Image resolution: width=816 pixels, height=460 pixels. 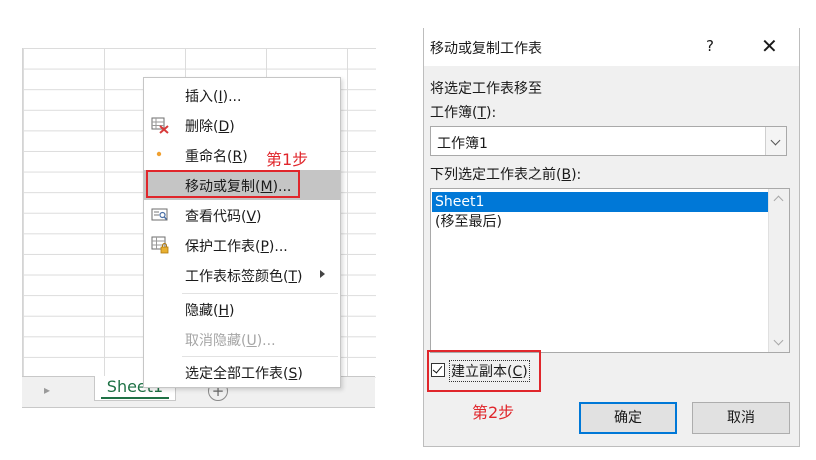 What do you see at coordinates (484, 371) in the screenshot?
I see `step2-highlight-box` at bounding box center [484, 371].